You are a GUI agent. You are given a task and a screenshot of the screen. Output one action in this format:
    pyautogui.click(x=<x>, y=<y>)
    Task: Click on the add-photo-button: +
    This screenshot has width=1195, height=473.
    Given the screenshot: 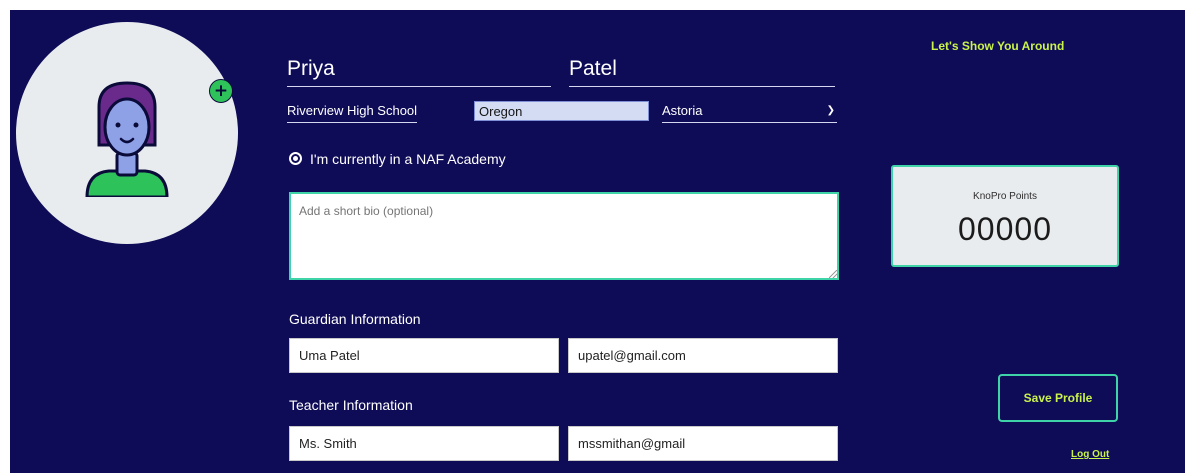 What is the action you would take?
    pyautogui.click(x=221, y=91)
    